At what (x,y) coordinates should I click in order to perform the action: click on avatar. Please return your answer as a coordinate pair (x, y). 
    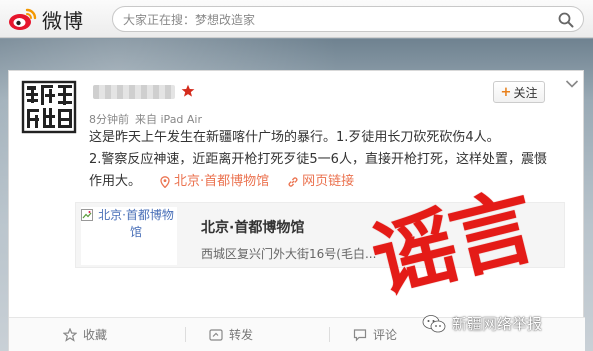
    Looking at the image, I should click on (49, 107).